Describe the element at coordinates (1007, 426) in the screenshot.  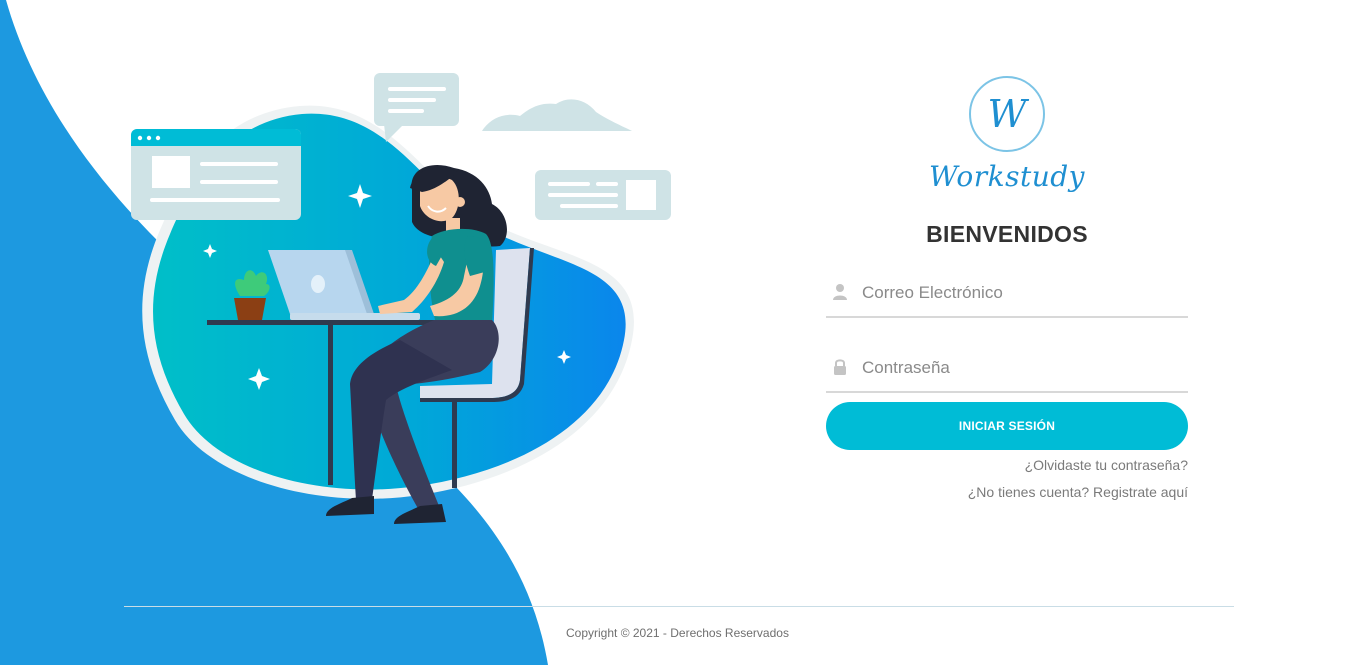
I see `login-button: INICIAR SESIÓN` at that location.